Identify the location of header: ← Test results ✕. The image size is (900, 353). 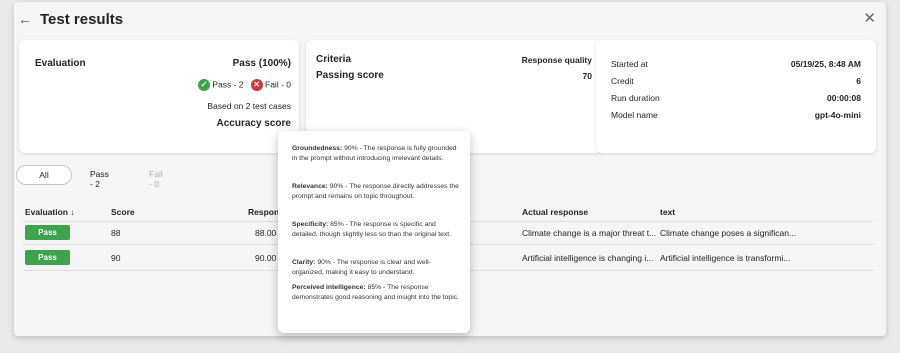
(450, 20).